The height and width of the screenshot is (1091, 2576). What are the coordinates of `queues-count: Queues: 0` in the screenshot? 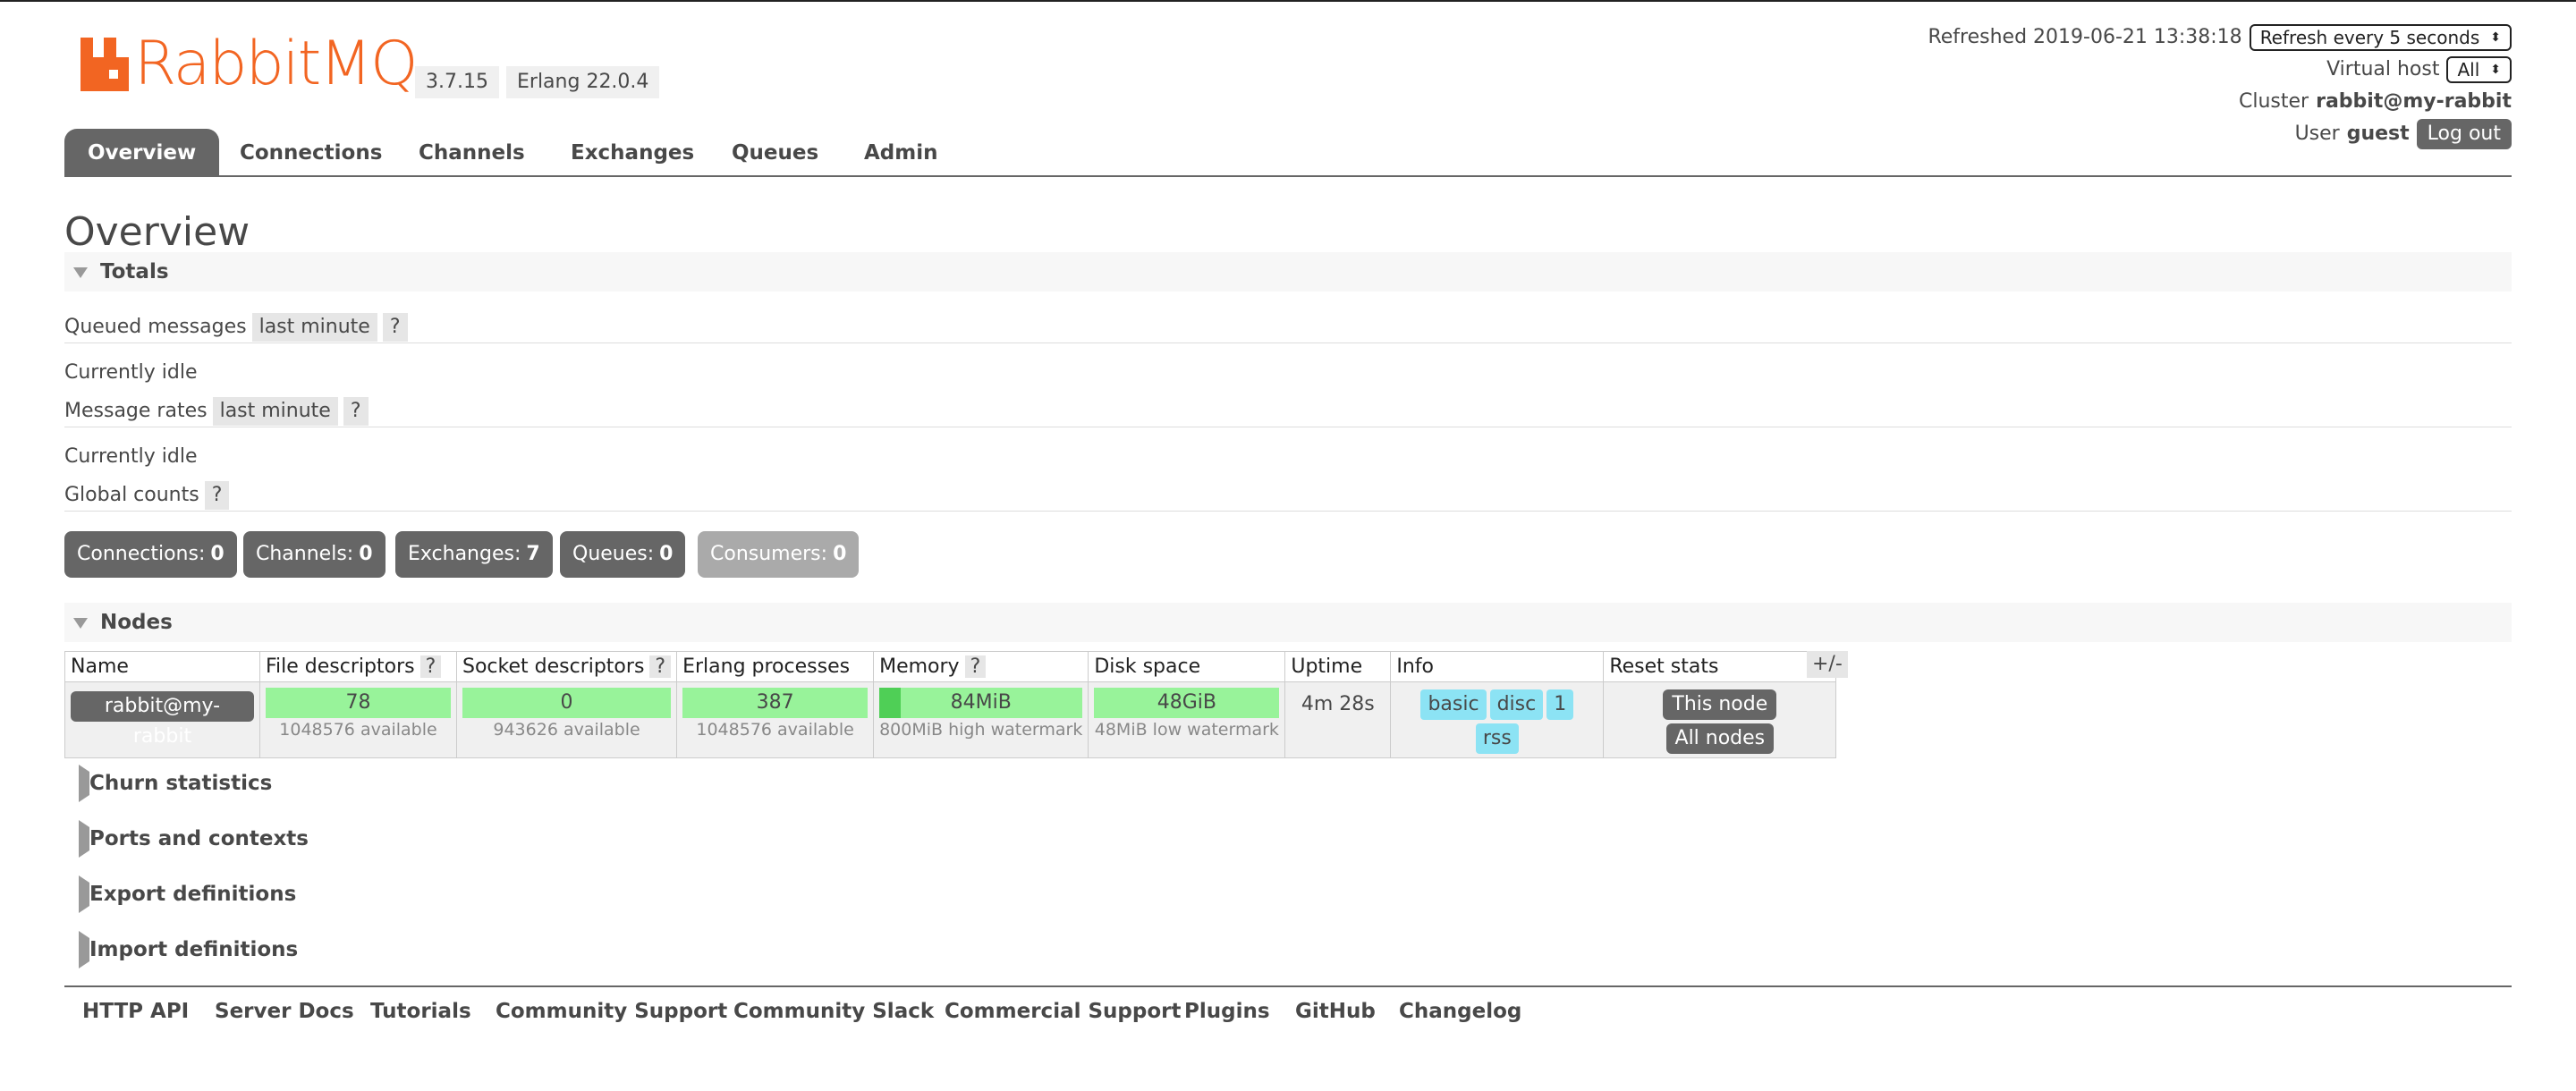 It's located at (623, 554).